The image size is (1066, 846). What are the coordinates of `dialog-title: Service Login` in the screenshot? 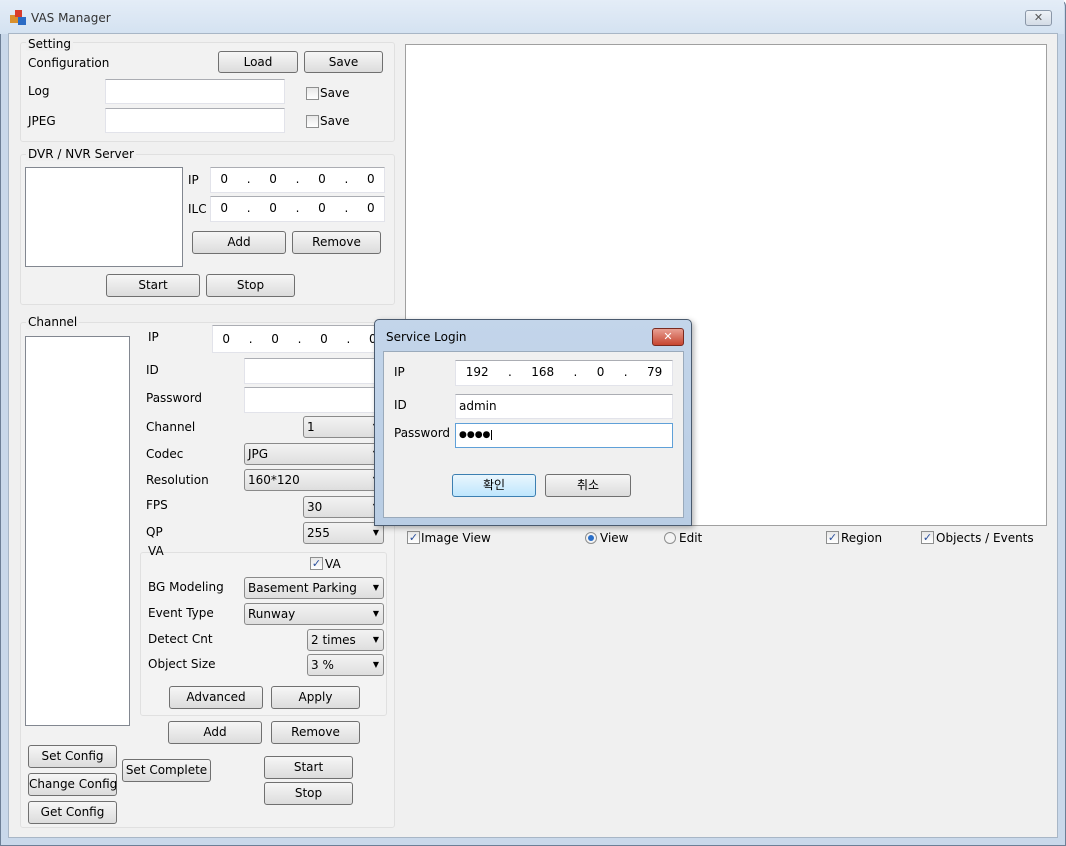 It's located at (426, 337).